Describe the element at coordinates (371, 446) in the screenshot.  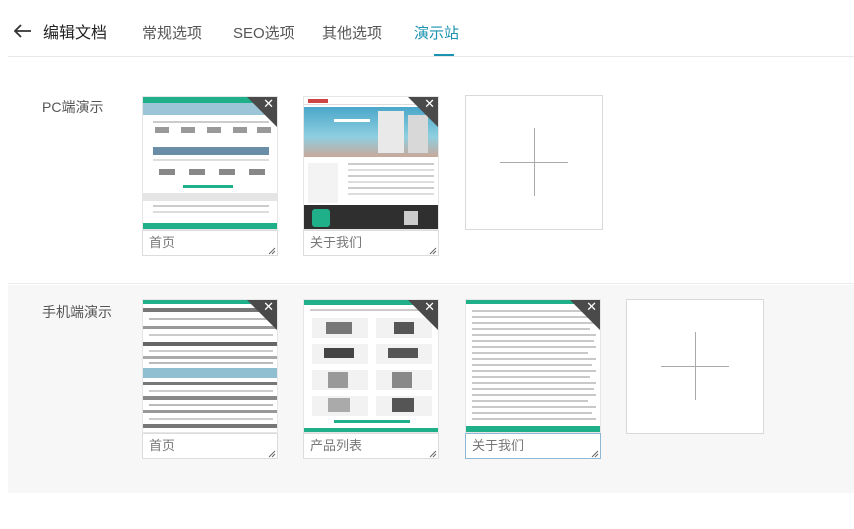
I see `mobile-products-name-input: 产品列表` at that location.